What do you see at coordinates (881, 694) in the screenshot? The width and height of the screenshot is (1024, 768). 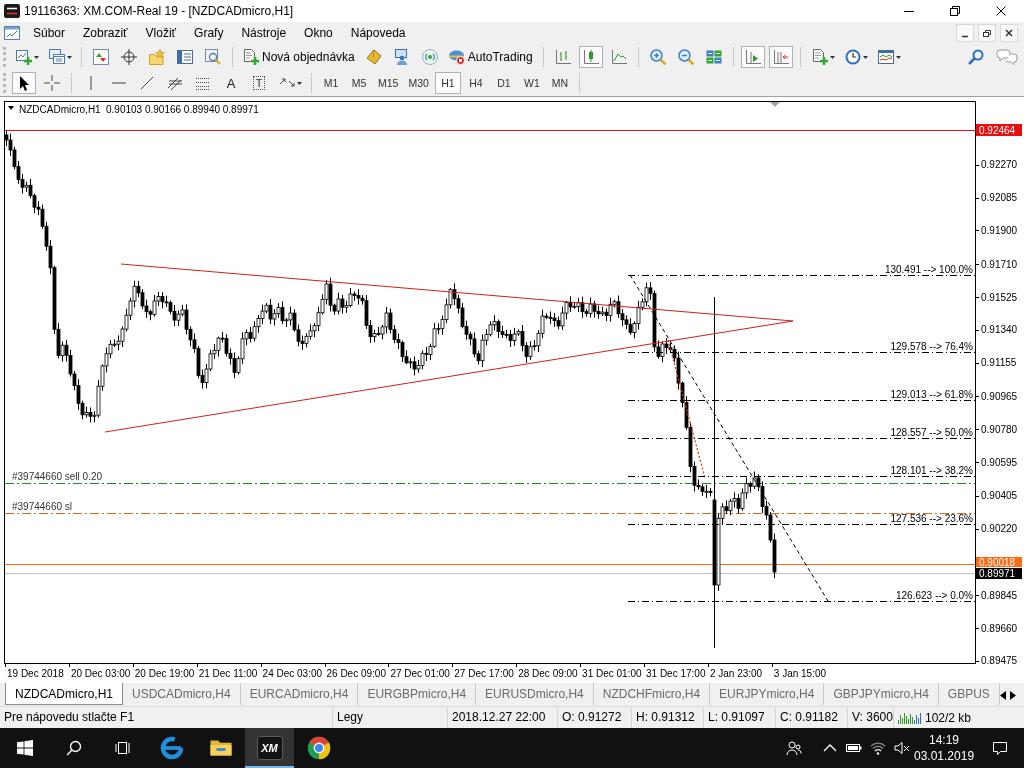 I see `chart-tab: GBPJPYmicro,H4` at bounding box center [881, 694].